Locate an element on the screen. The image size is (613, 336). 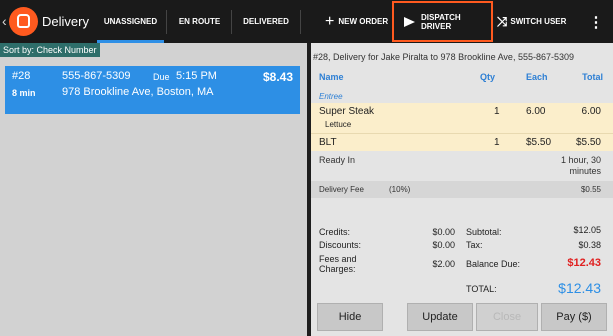
delivery-fee-label: Delivery Fee is located at coordinates (341, 189).